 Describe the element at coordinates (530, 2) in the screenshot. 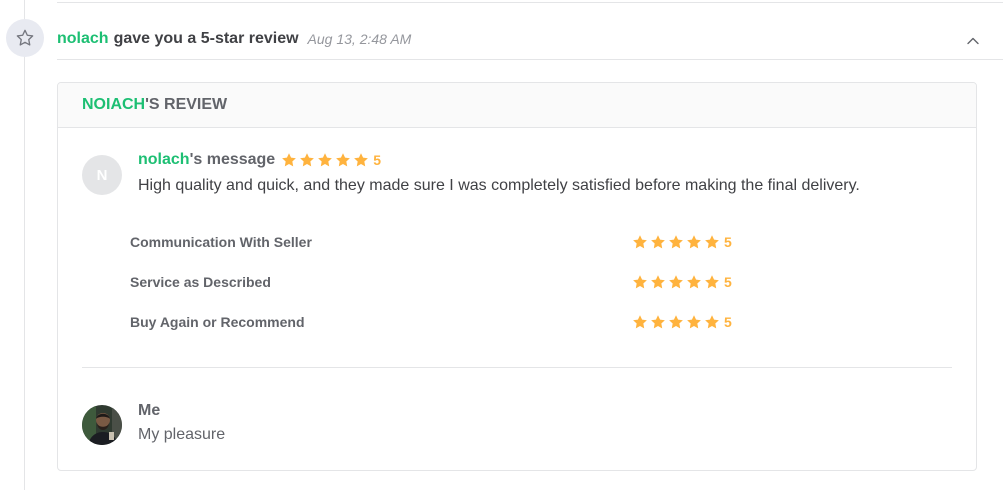

I see `top-divider` at that location.